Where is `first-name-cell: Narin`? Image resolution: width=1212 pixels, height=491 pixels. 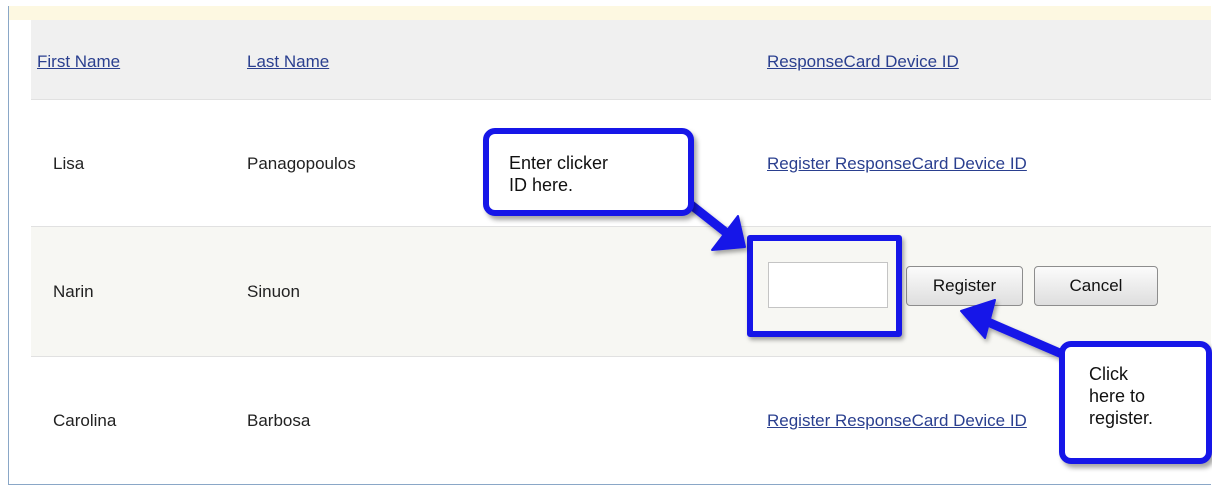
first-name-cell: Narin is located at coordinates (73, 291).